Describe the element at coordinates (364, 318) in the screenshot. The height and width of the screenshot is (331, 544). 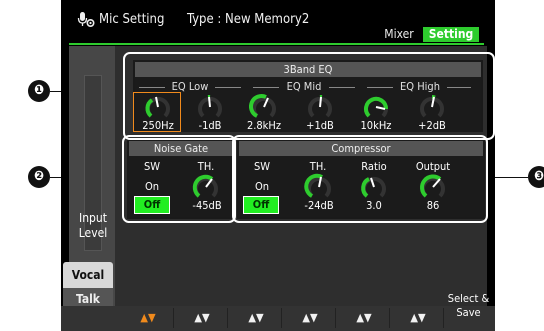
I see `bottom-button-5: ▲▼` at that location.